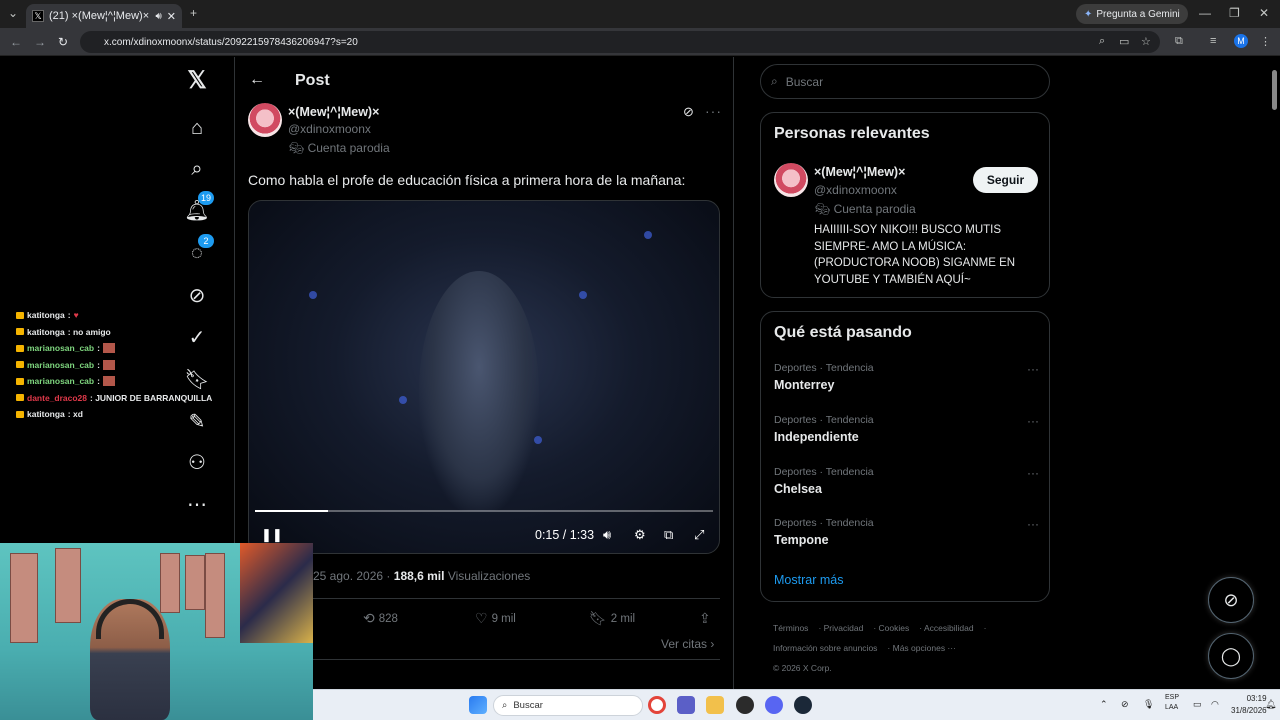 The image size is (1280, 720). I want to click on relevant-avatar, so click(791, 180).